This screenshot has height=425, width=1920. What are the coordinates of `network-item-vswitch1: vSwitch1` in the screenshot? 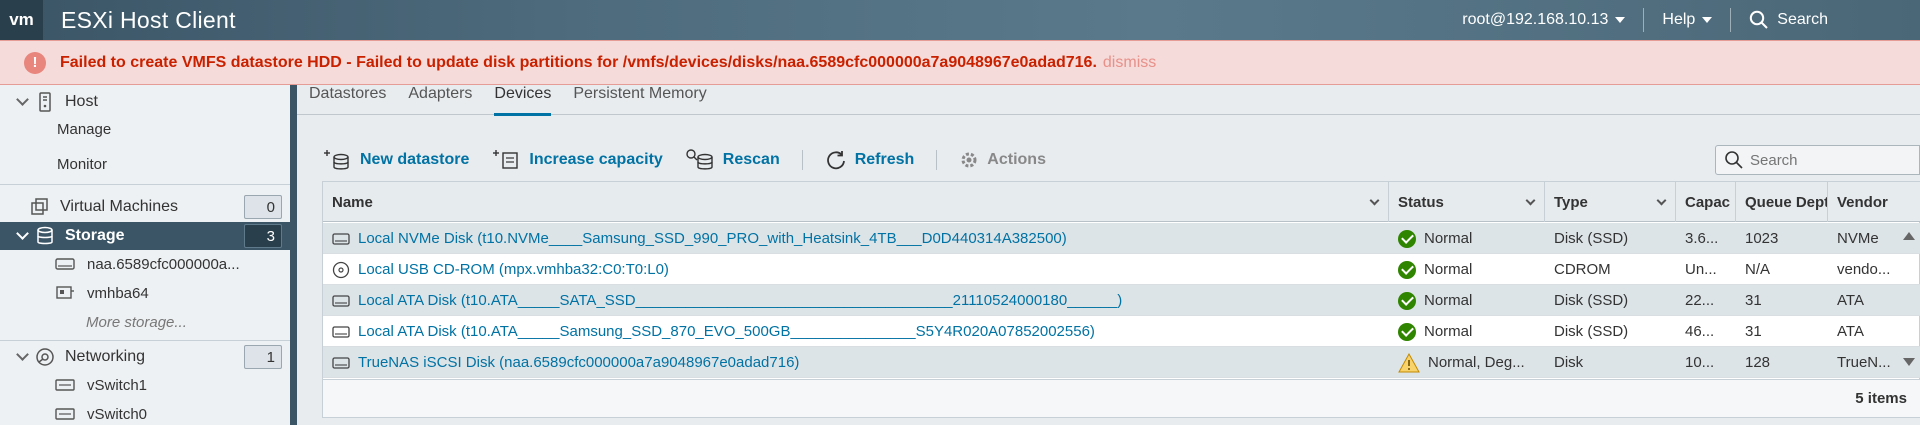 It's located at (101, 385).